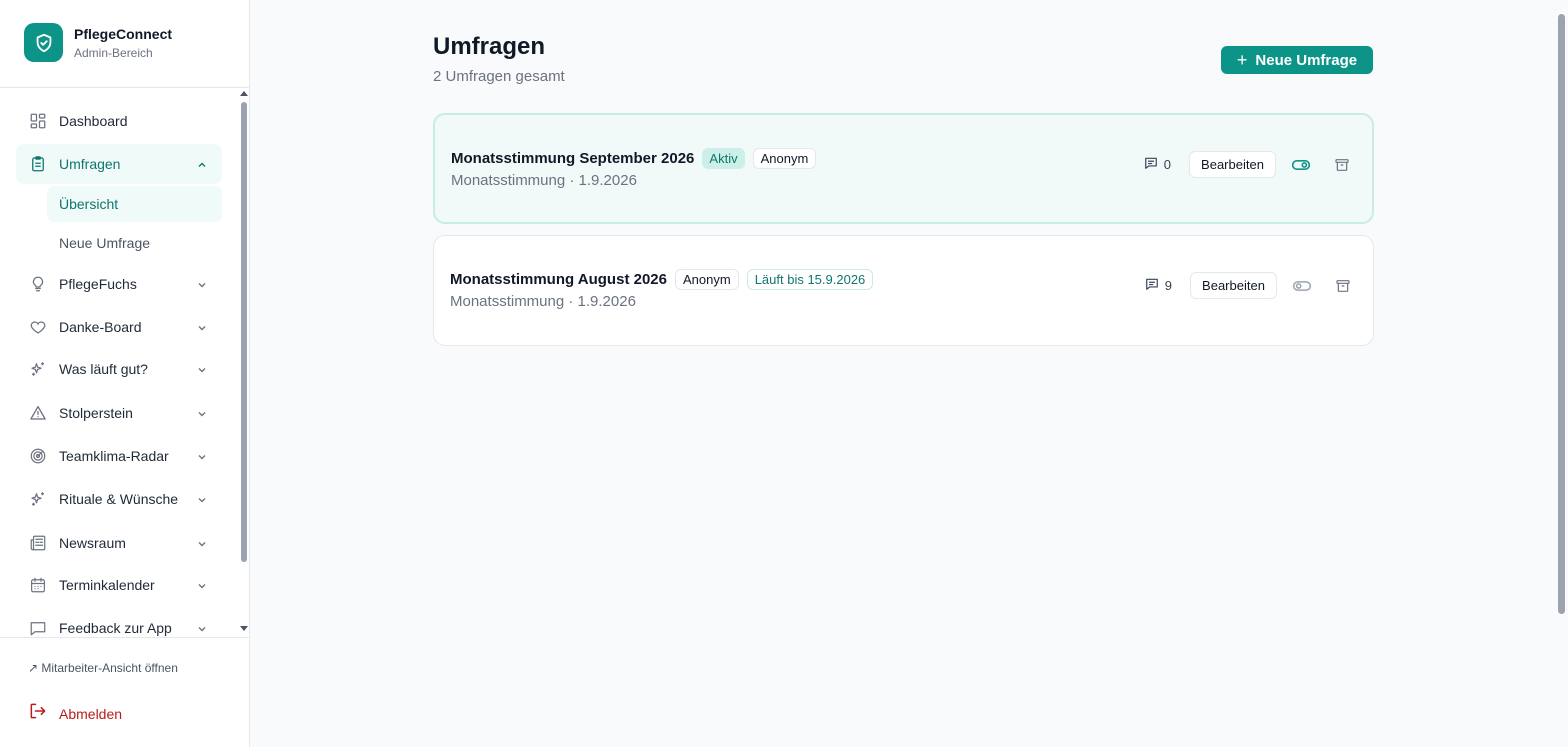 The width and height of the screenshot is (1568, 747). What do you see at coordinates (92, 543) in the screenshot?
I see `sidebar-item-label: Newsraum` at bounding box center [92, 543].